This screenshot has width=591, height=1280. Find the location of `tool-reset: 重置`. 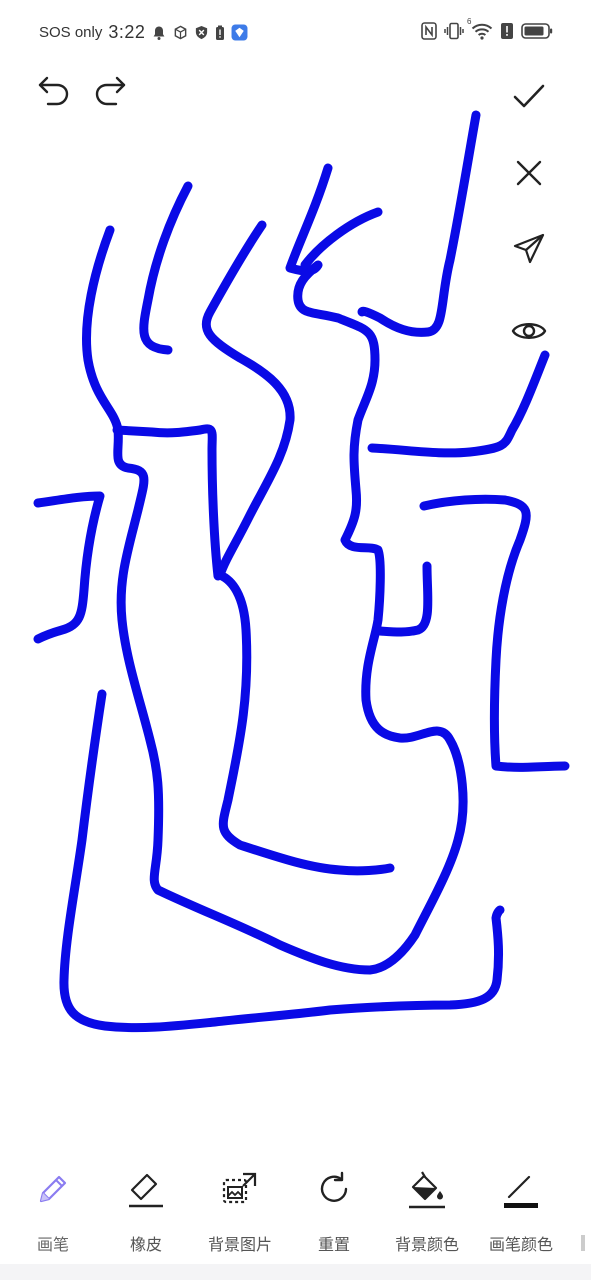

tool-reset: 重置 is located at coordinates (334, 1210).